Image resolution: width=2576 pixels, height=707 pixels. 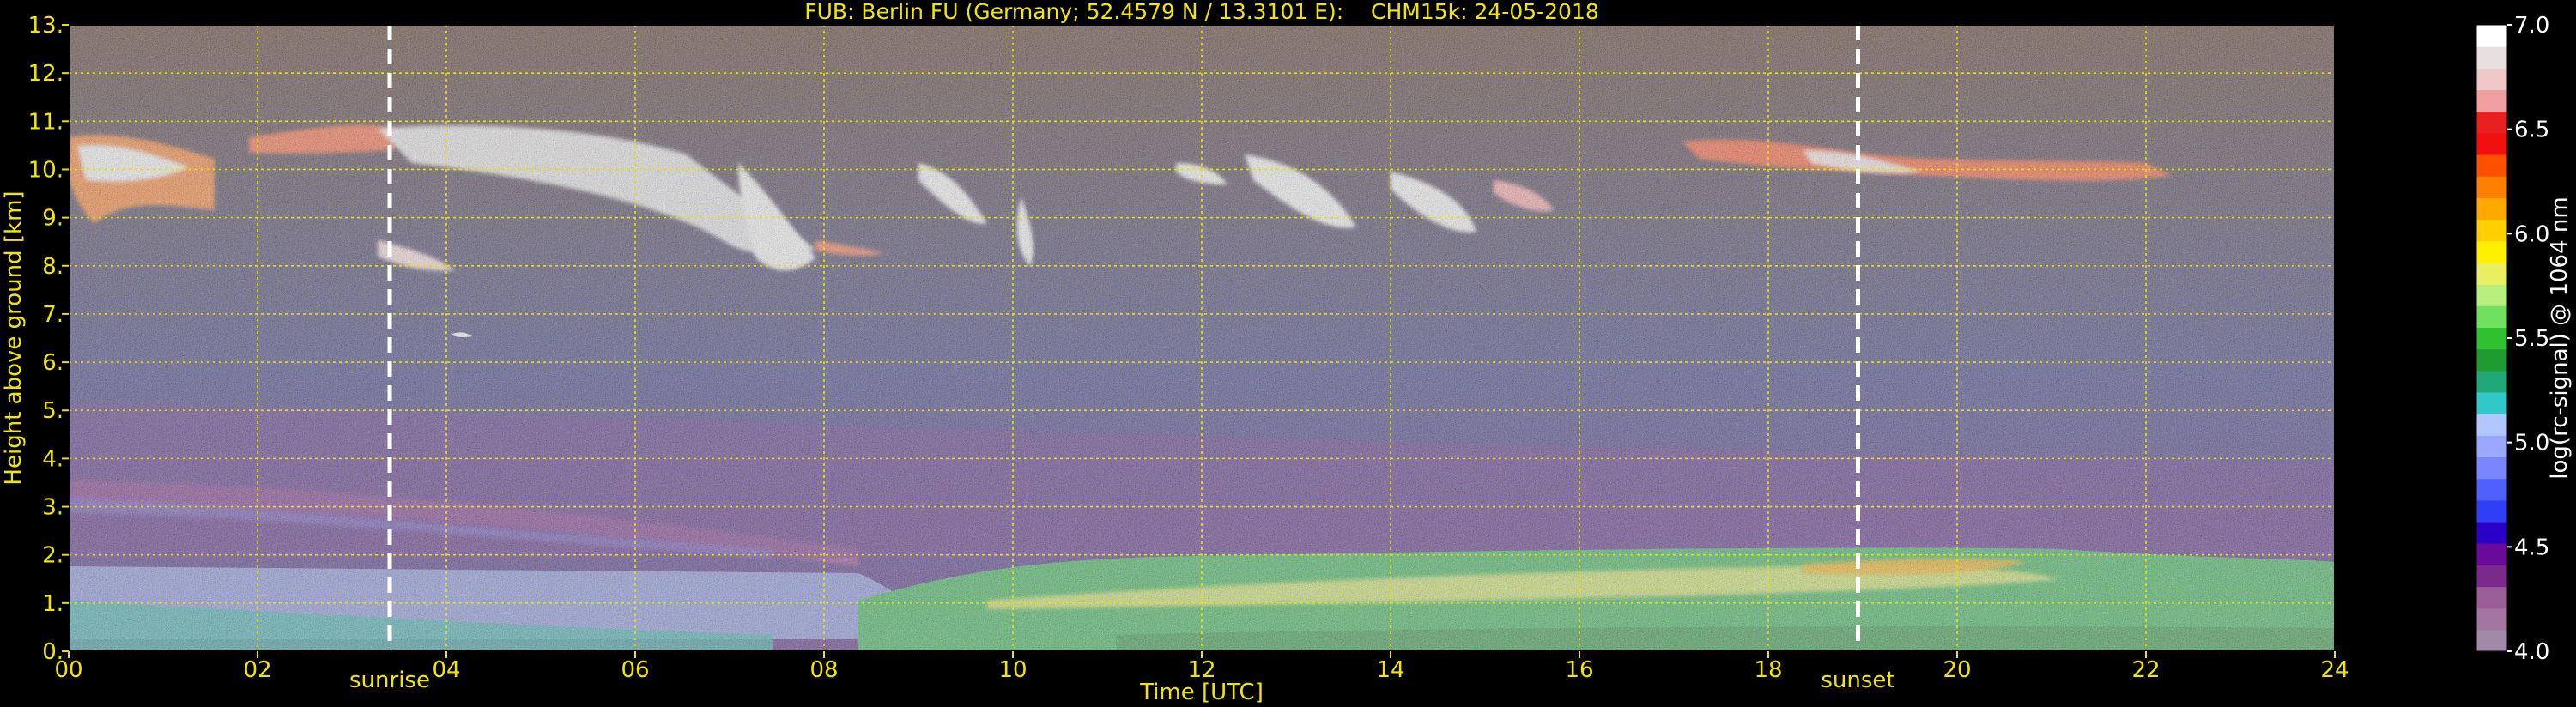 What do you see at coordinates (1579, 670) in the screenshot?
I see `x-tick-label: 16` at bounding box center [1579, 670].